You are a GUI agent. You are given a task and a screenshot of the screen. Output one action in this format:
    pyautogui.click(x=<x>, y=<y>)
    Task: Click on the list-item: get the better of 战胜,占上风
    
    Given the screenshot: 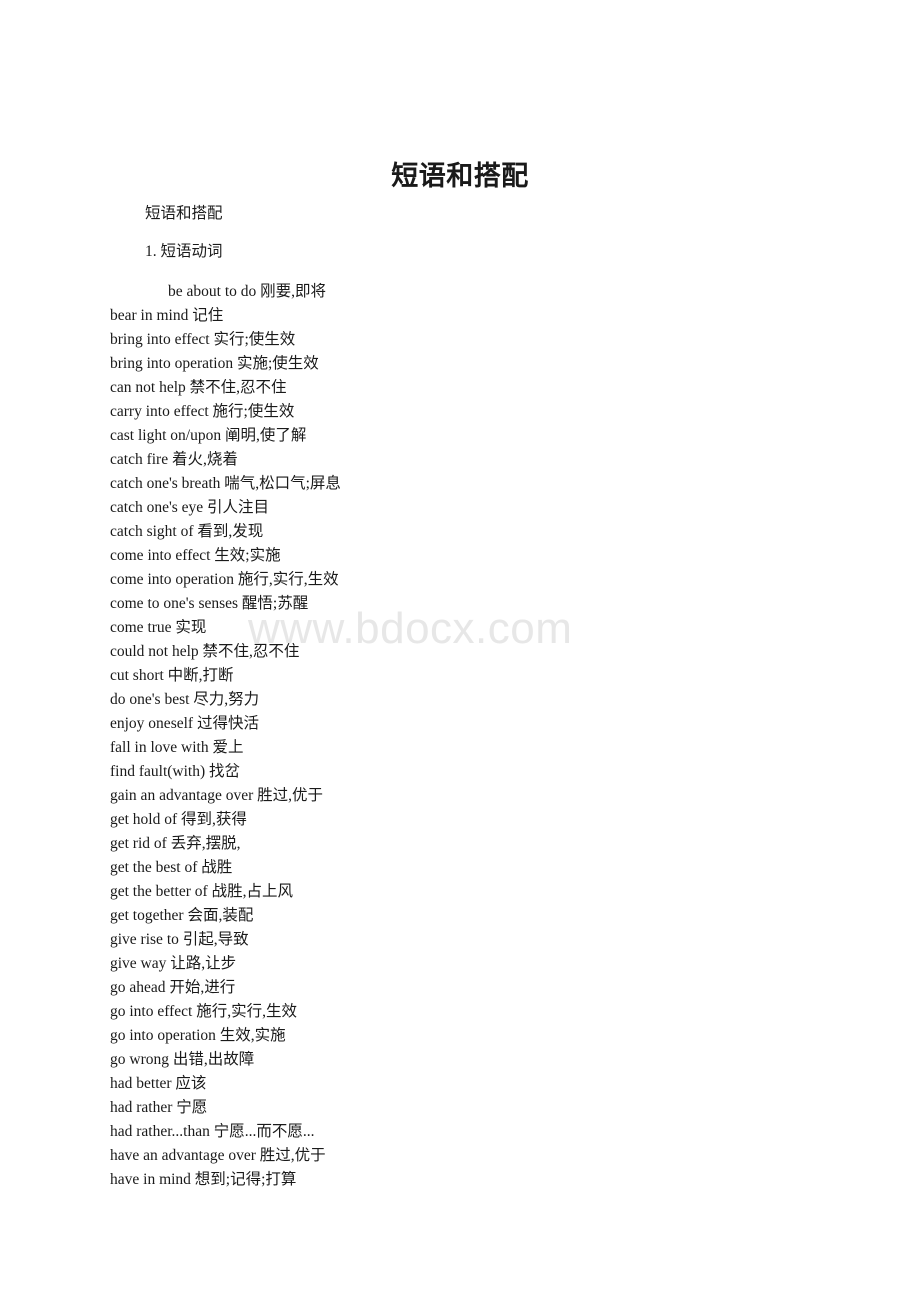 What is the action you would take?
    pyautogui.click(x=201, y=891)
    